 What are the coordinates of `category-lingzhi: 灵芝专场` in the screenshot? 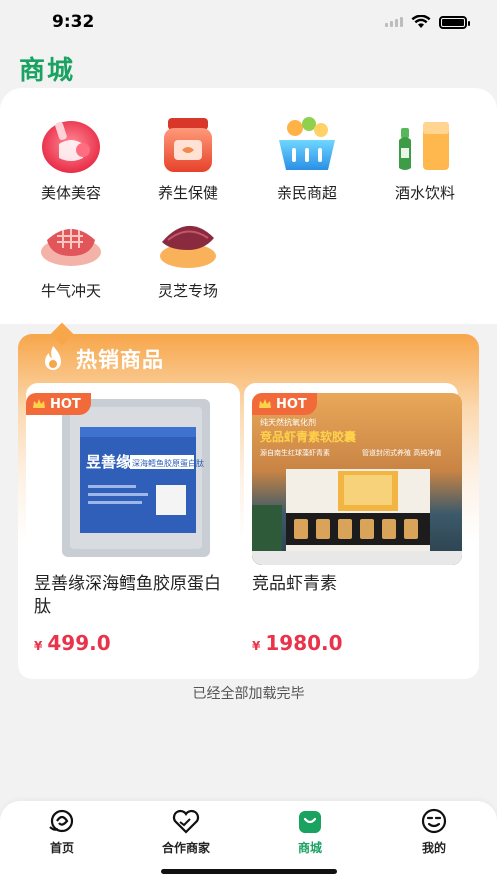 It's located at (188, 256).